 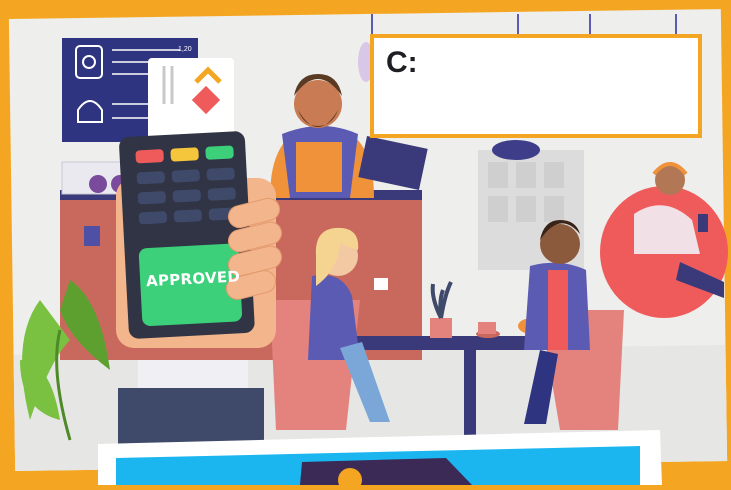 What do you see at coordinates (536, 86) in the screenshot?
I see `question-card: C:` at bounding box center [536, 86].